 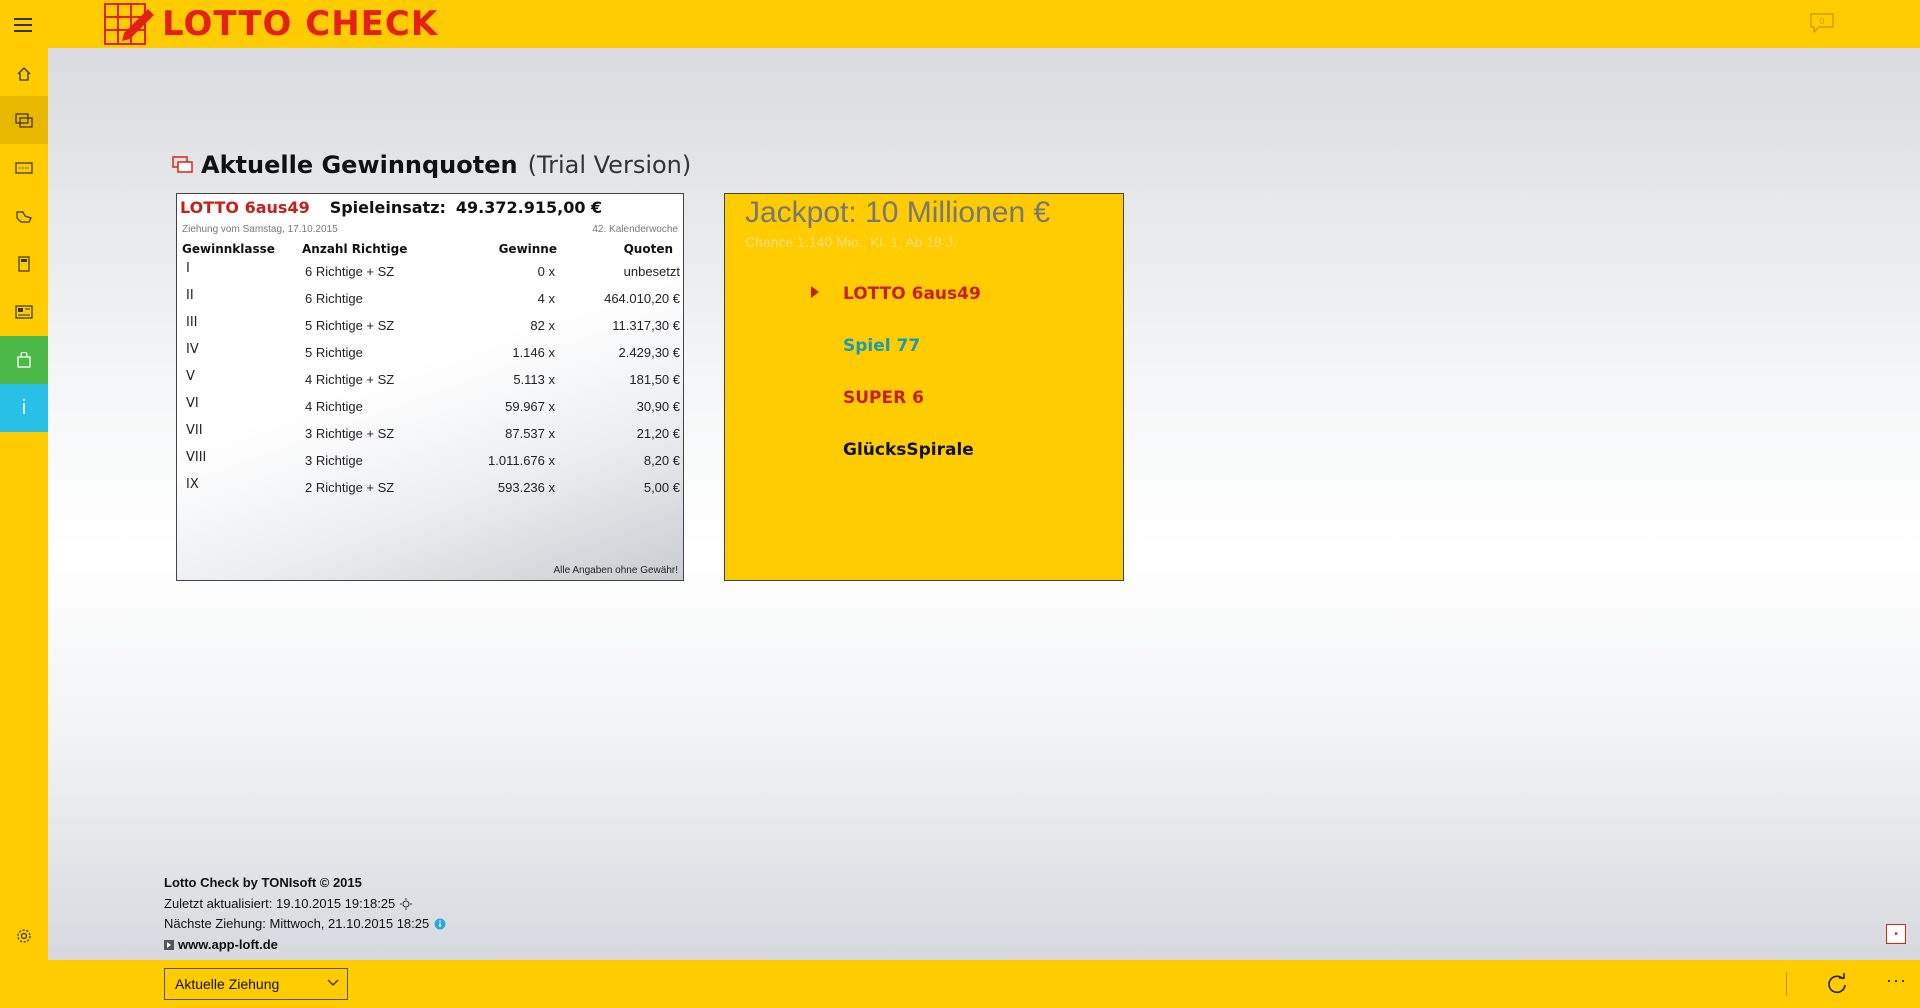 I want to click on row-match: 3 Richtige + SZ, so click(x=350, y=433).